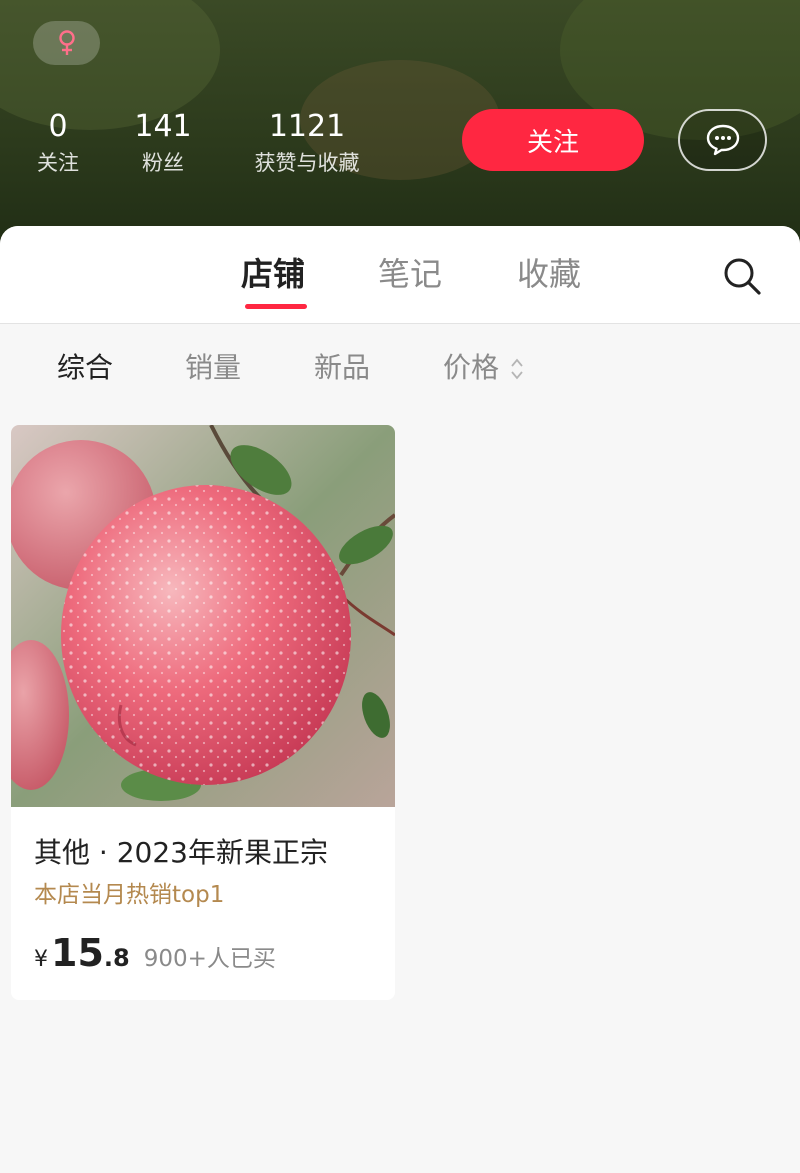  I want to click on sort-updown-icon, so click(517, 369).